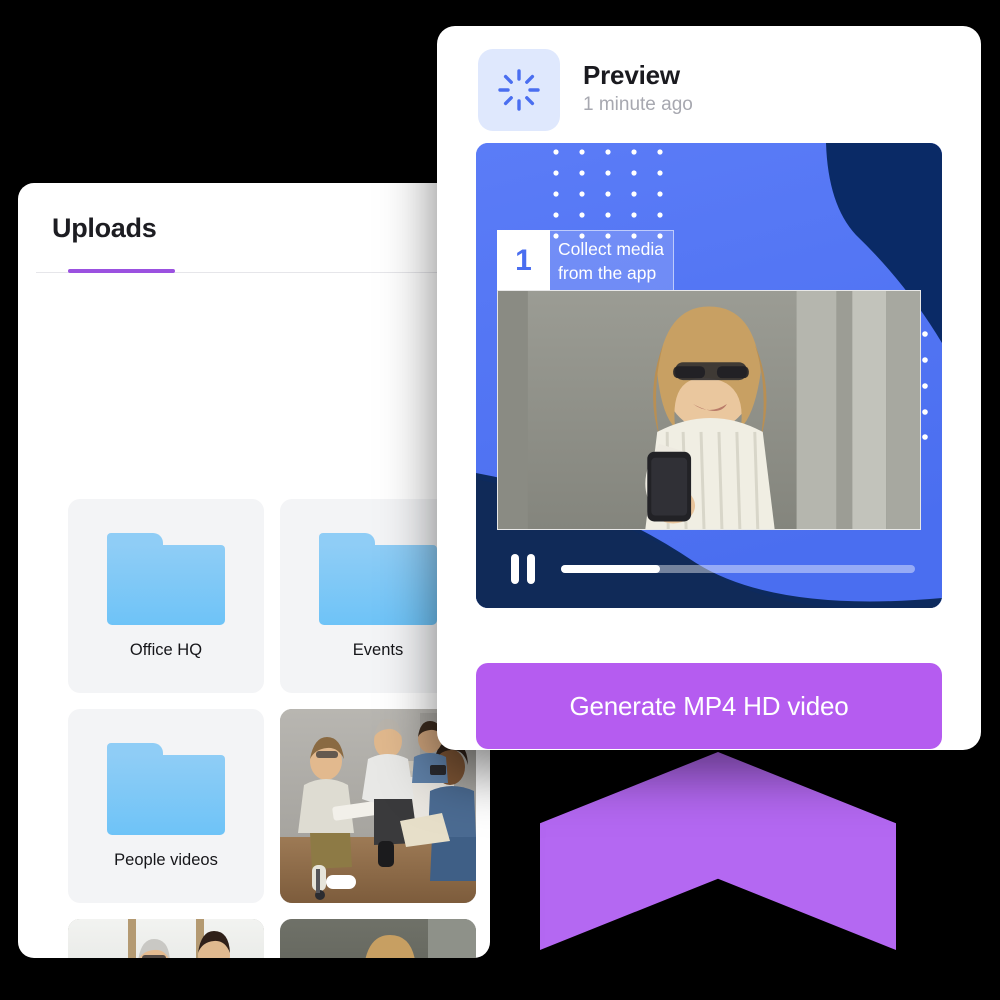 The image size is (1000, 1000). I want to click on preview-timestamp: 1 minute ago, so click(638, 104).